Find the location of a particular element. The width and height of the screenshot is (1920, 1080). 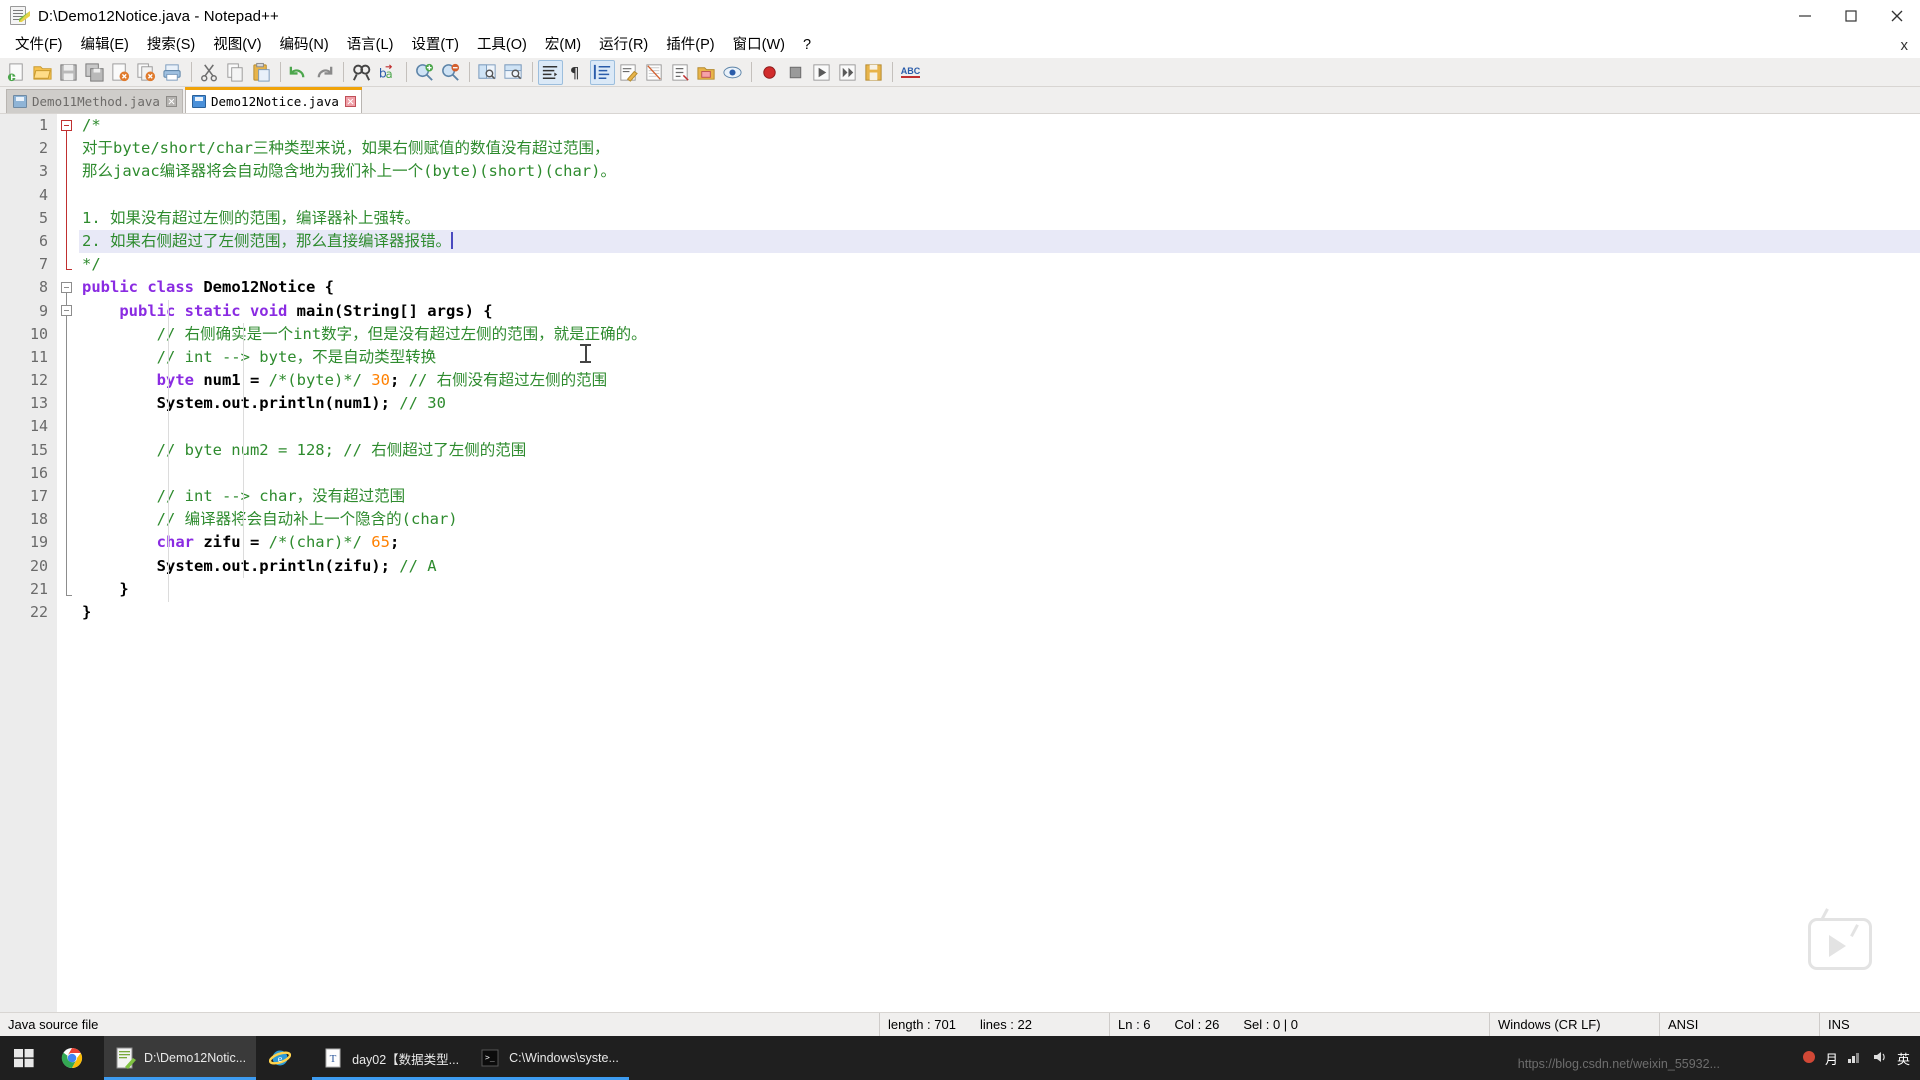

menu-item-3: 视图(V) is located at coordinates (237, 45).